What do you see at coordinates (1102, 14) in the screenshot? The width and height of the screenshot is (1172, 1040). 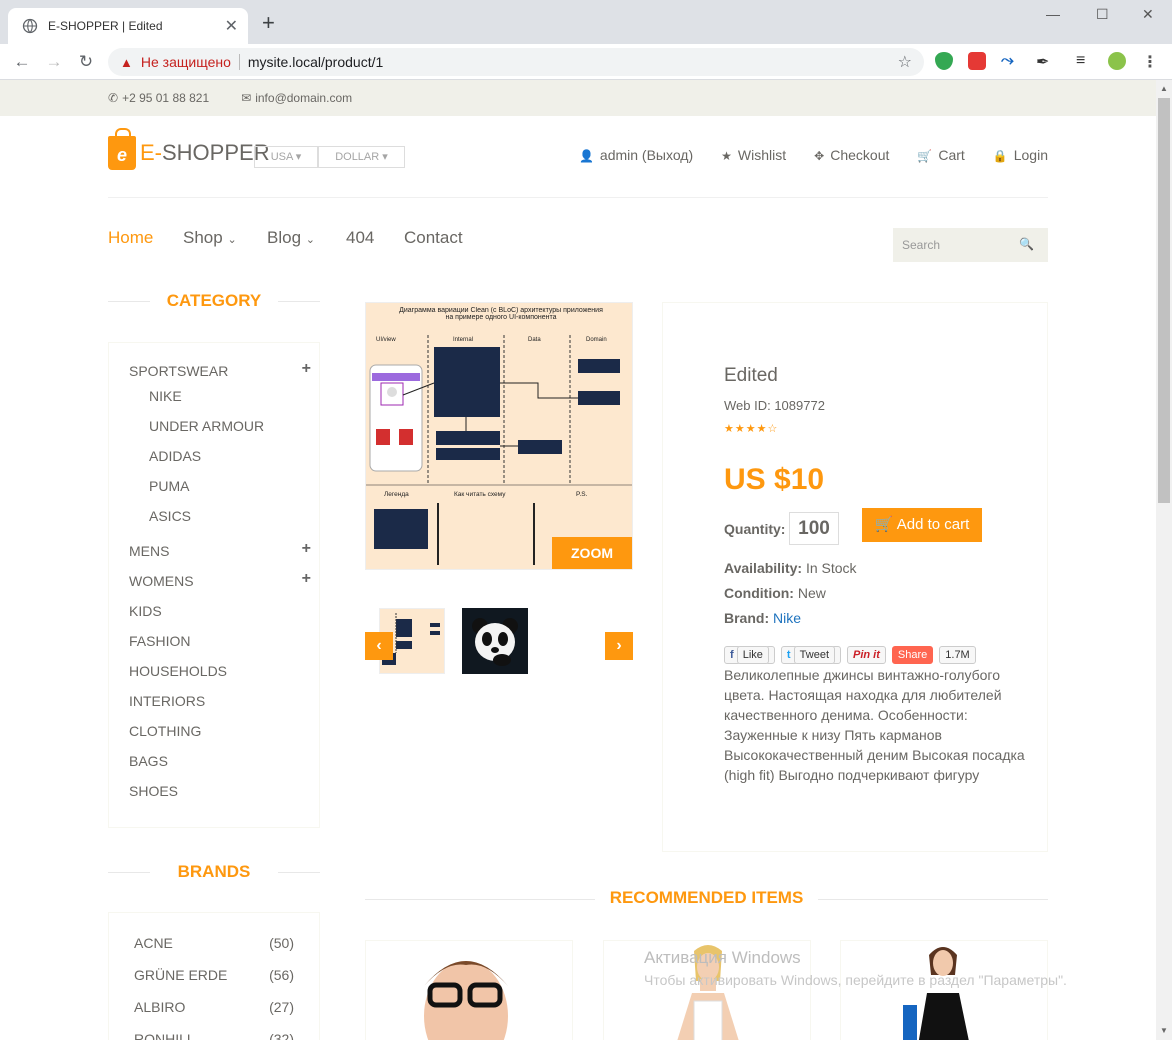 I see `maximize-icon: ☐` at bounding box center [1102, 14].